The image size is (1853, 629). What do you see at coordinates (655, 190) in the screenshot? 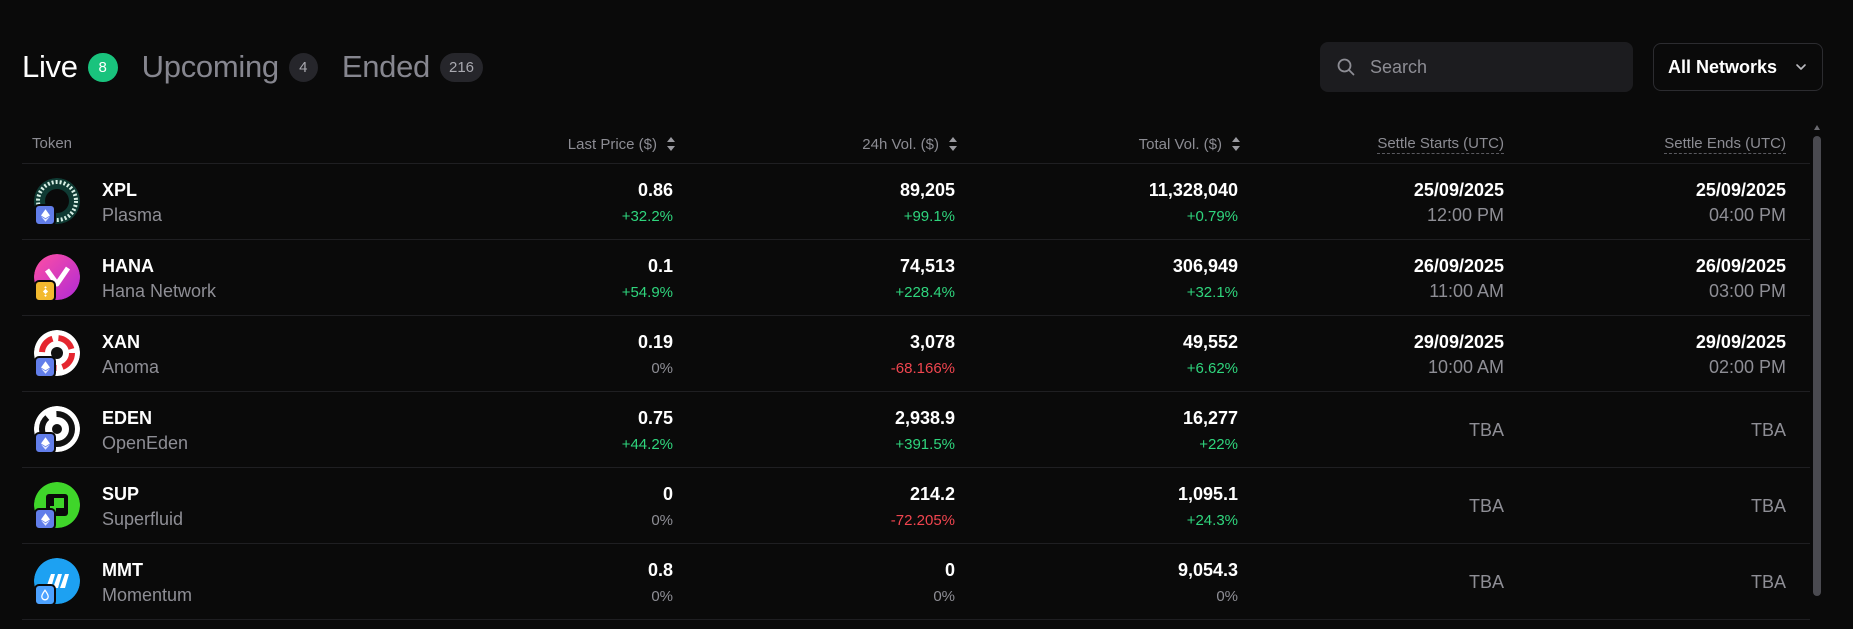
I see `last-price-value: 0.86` at bounding box center [655, 190].